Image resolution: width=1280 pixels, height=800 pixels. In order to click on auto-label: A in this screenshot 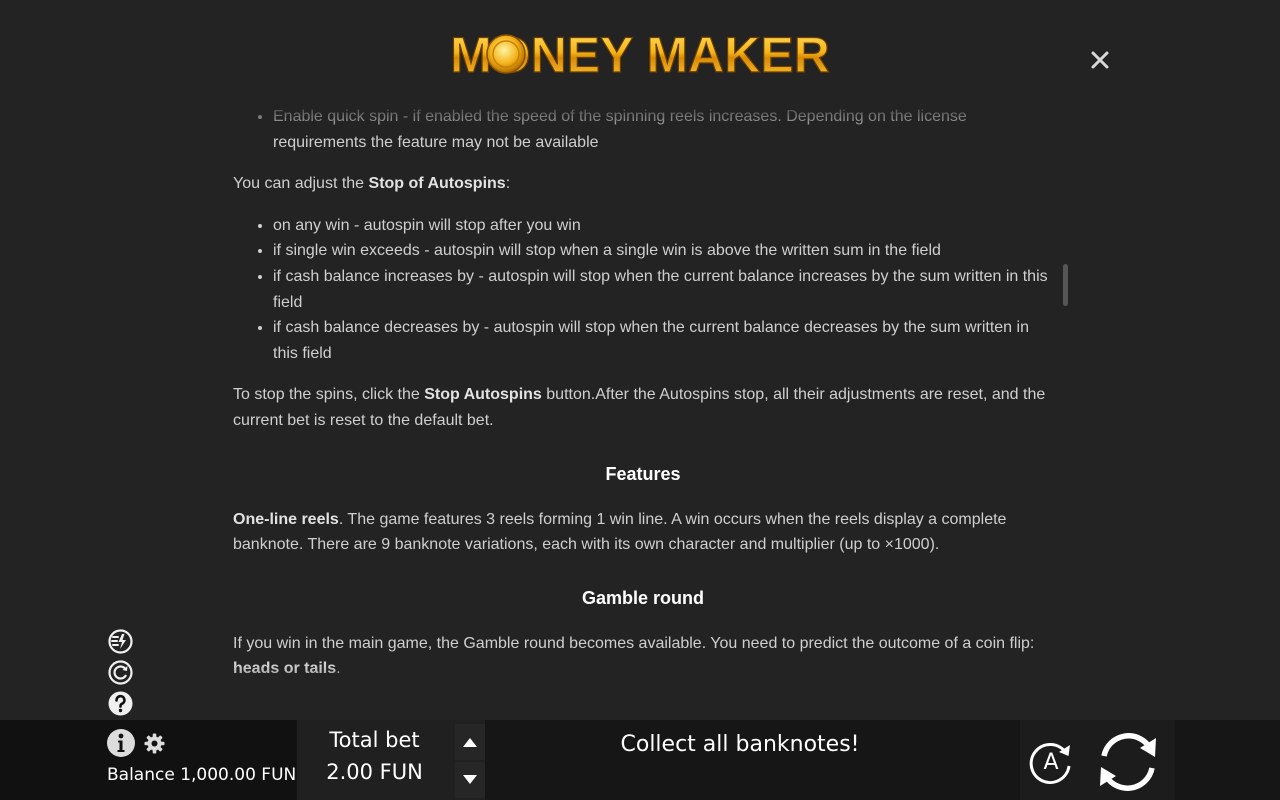, I will do `click(1050, 762)`.